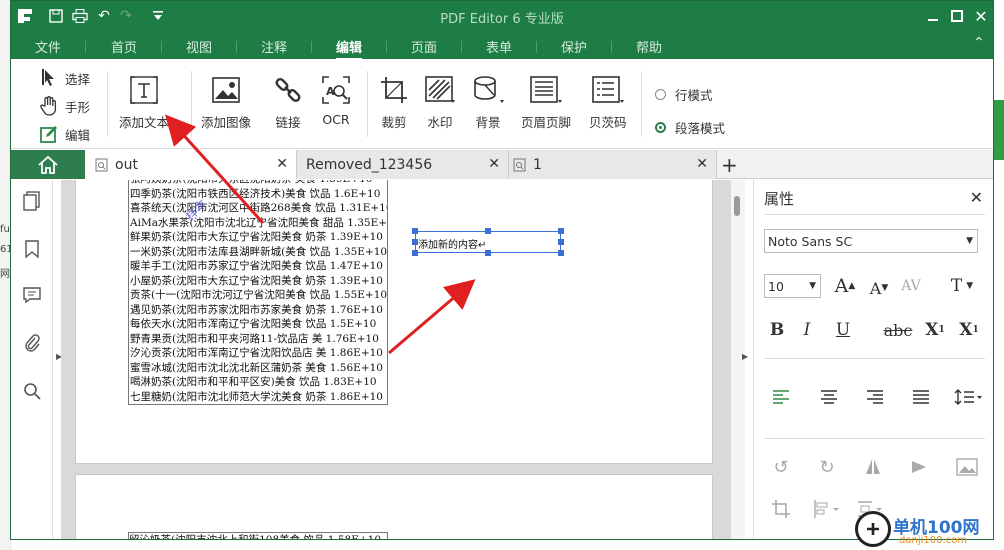 This screenshot has width=1004, height=550. What do you see at coordinates (32, 343) in the screenshot?
I see `attachment-icon` at bounding box center [32, 343].